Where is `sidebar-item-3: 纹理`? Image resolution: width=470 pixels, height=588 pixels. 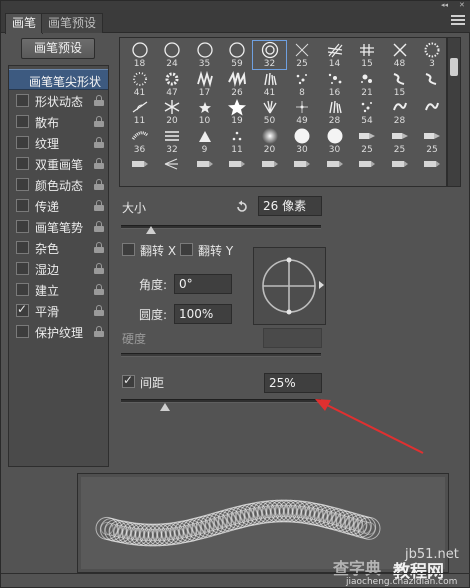
sidebar-item-3: 纹理 is located at coordinates (58, 142).